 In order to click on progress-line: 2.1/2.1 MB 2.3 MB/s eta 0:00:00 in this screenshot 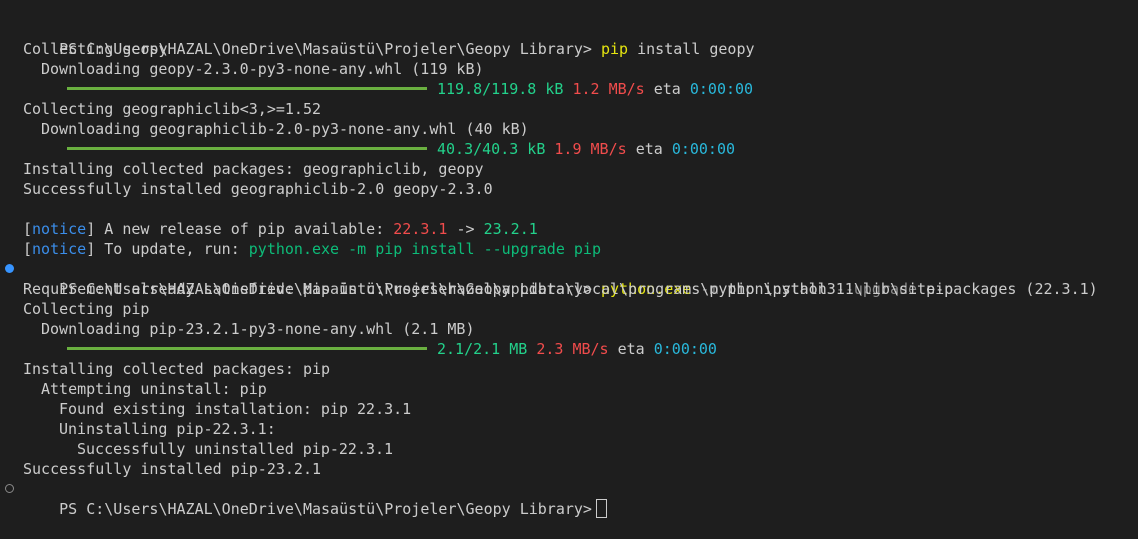, I will do `click(578, 349)`.